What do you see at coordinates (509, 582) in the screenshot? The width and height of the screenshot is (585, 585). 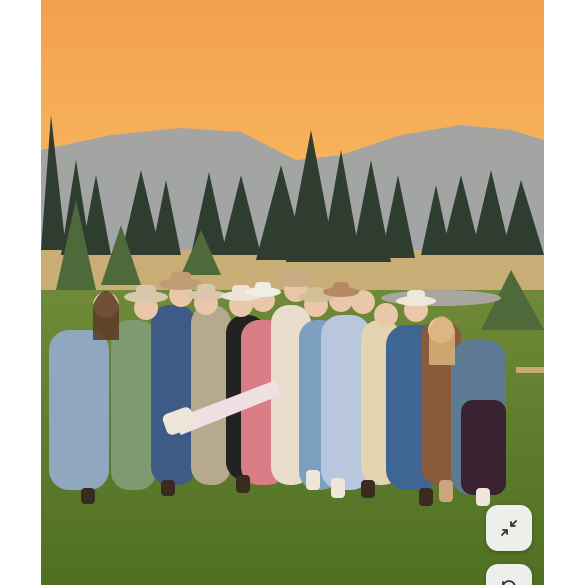 I see `rotate-icon` at bounding box center [509, 582].